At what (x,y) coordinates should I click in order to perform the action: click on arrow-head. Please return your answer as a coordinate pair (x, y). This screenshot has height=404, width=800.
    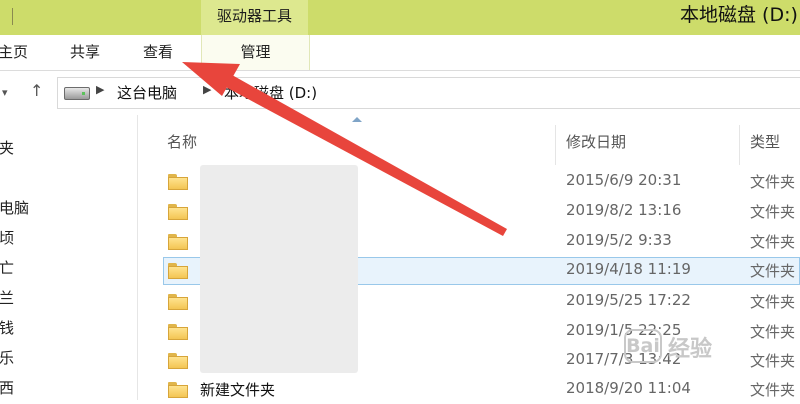
    Looking at the image, I should click on (211, 79).